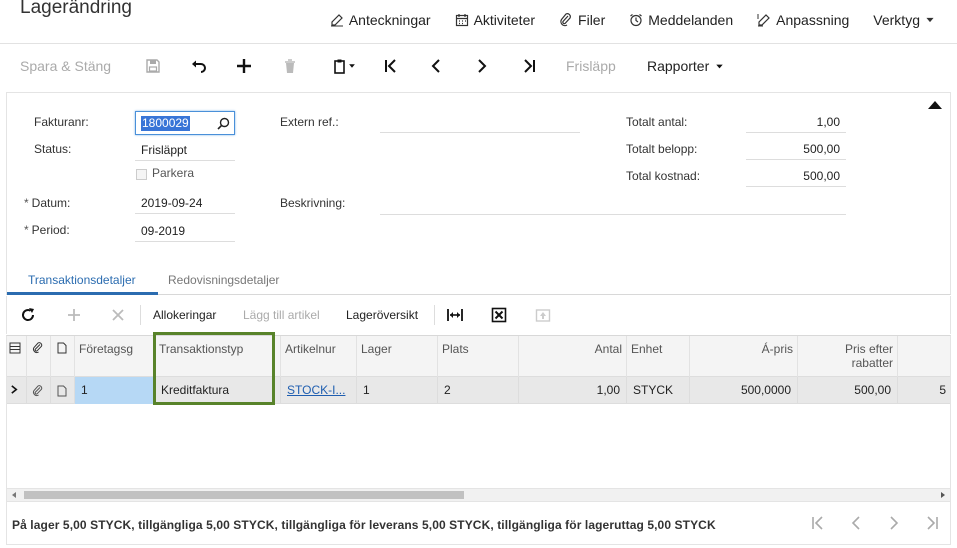  What do you see at coordinates (185, 203) in the screenshot?
I see `date-field: 2019-09-24` at bounding box center [185, 203].